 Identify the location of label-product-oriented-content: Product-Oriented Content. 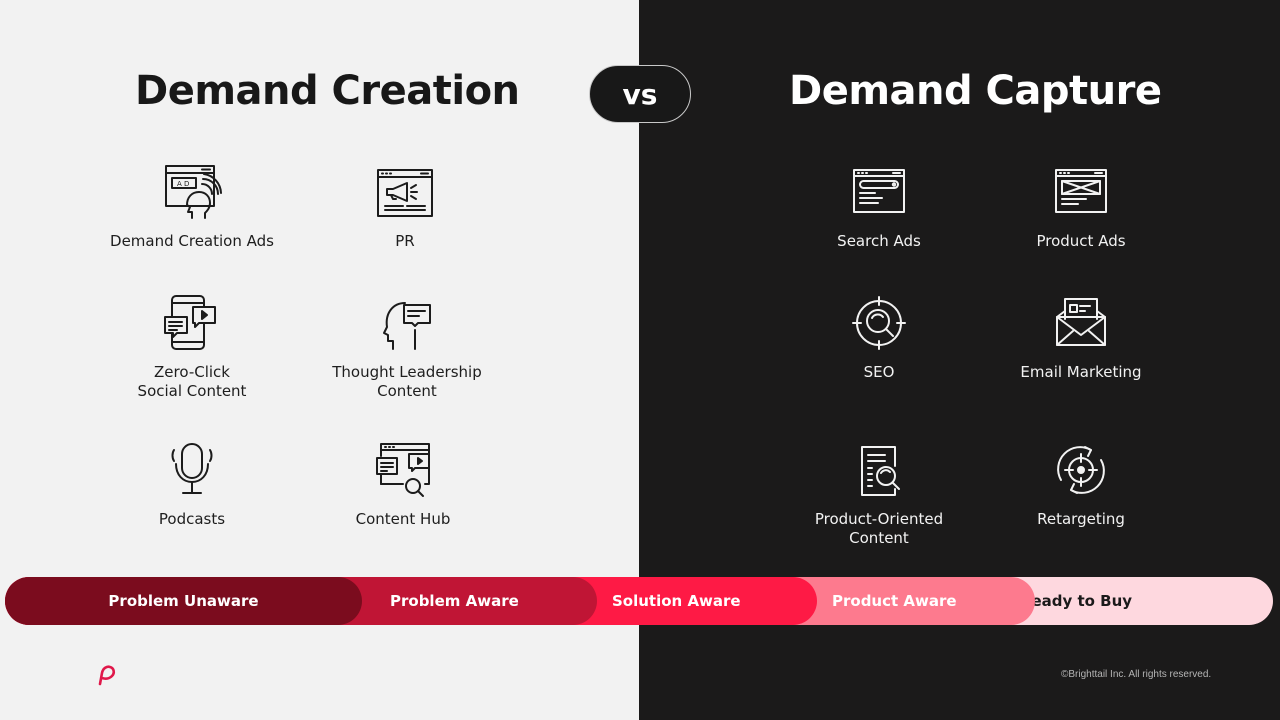
(879, 528).